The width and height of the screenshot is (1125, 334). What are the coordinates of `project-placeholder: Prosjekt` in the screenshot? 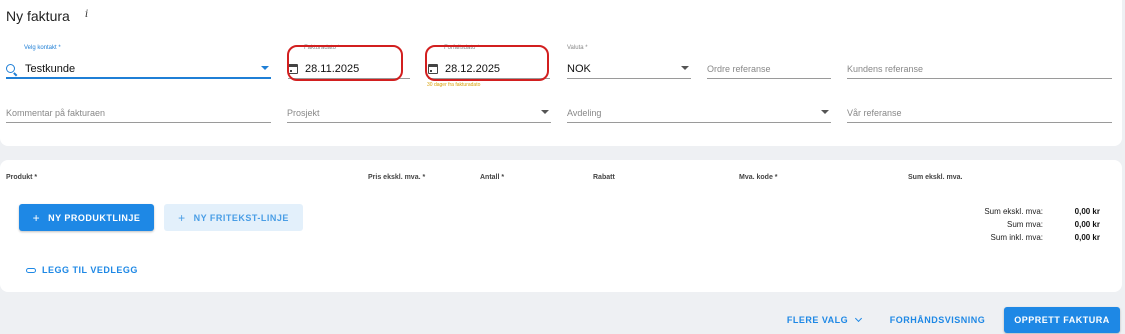 It's located at (303, 113).